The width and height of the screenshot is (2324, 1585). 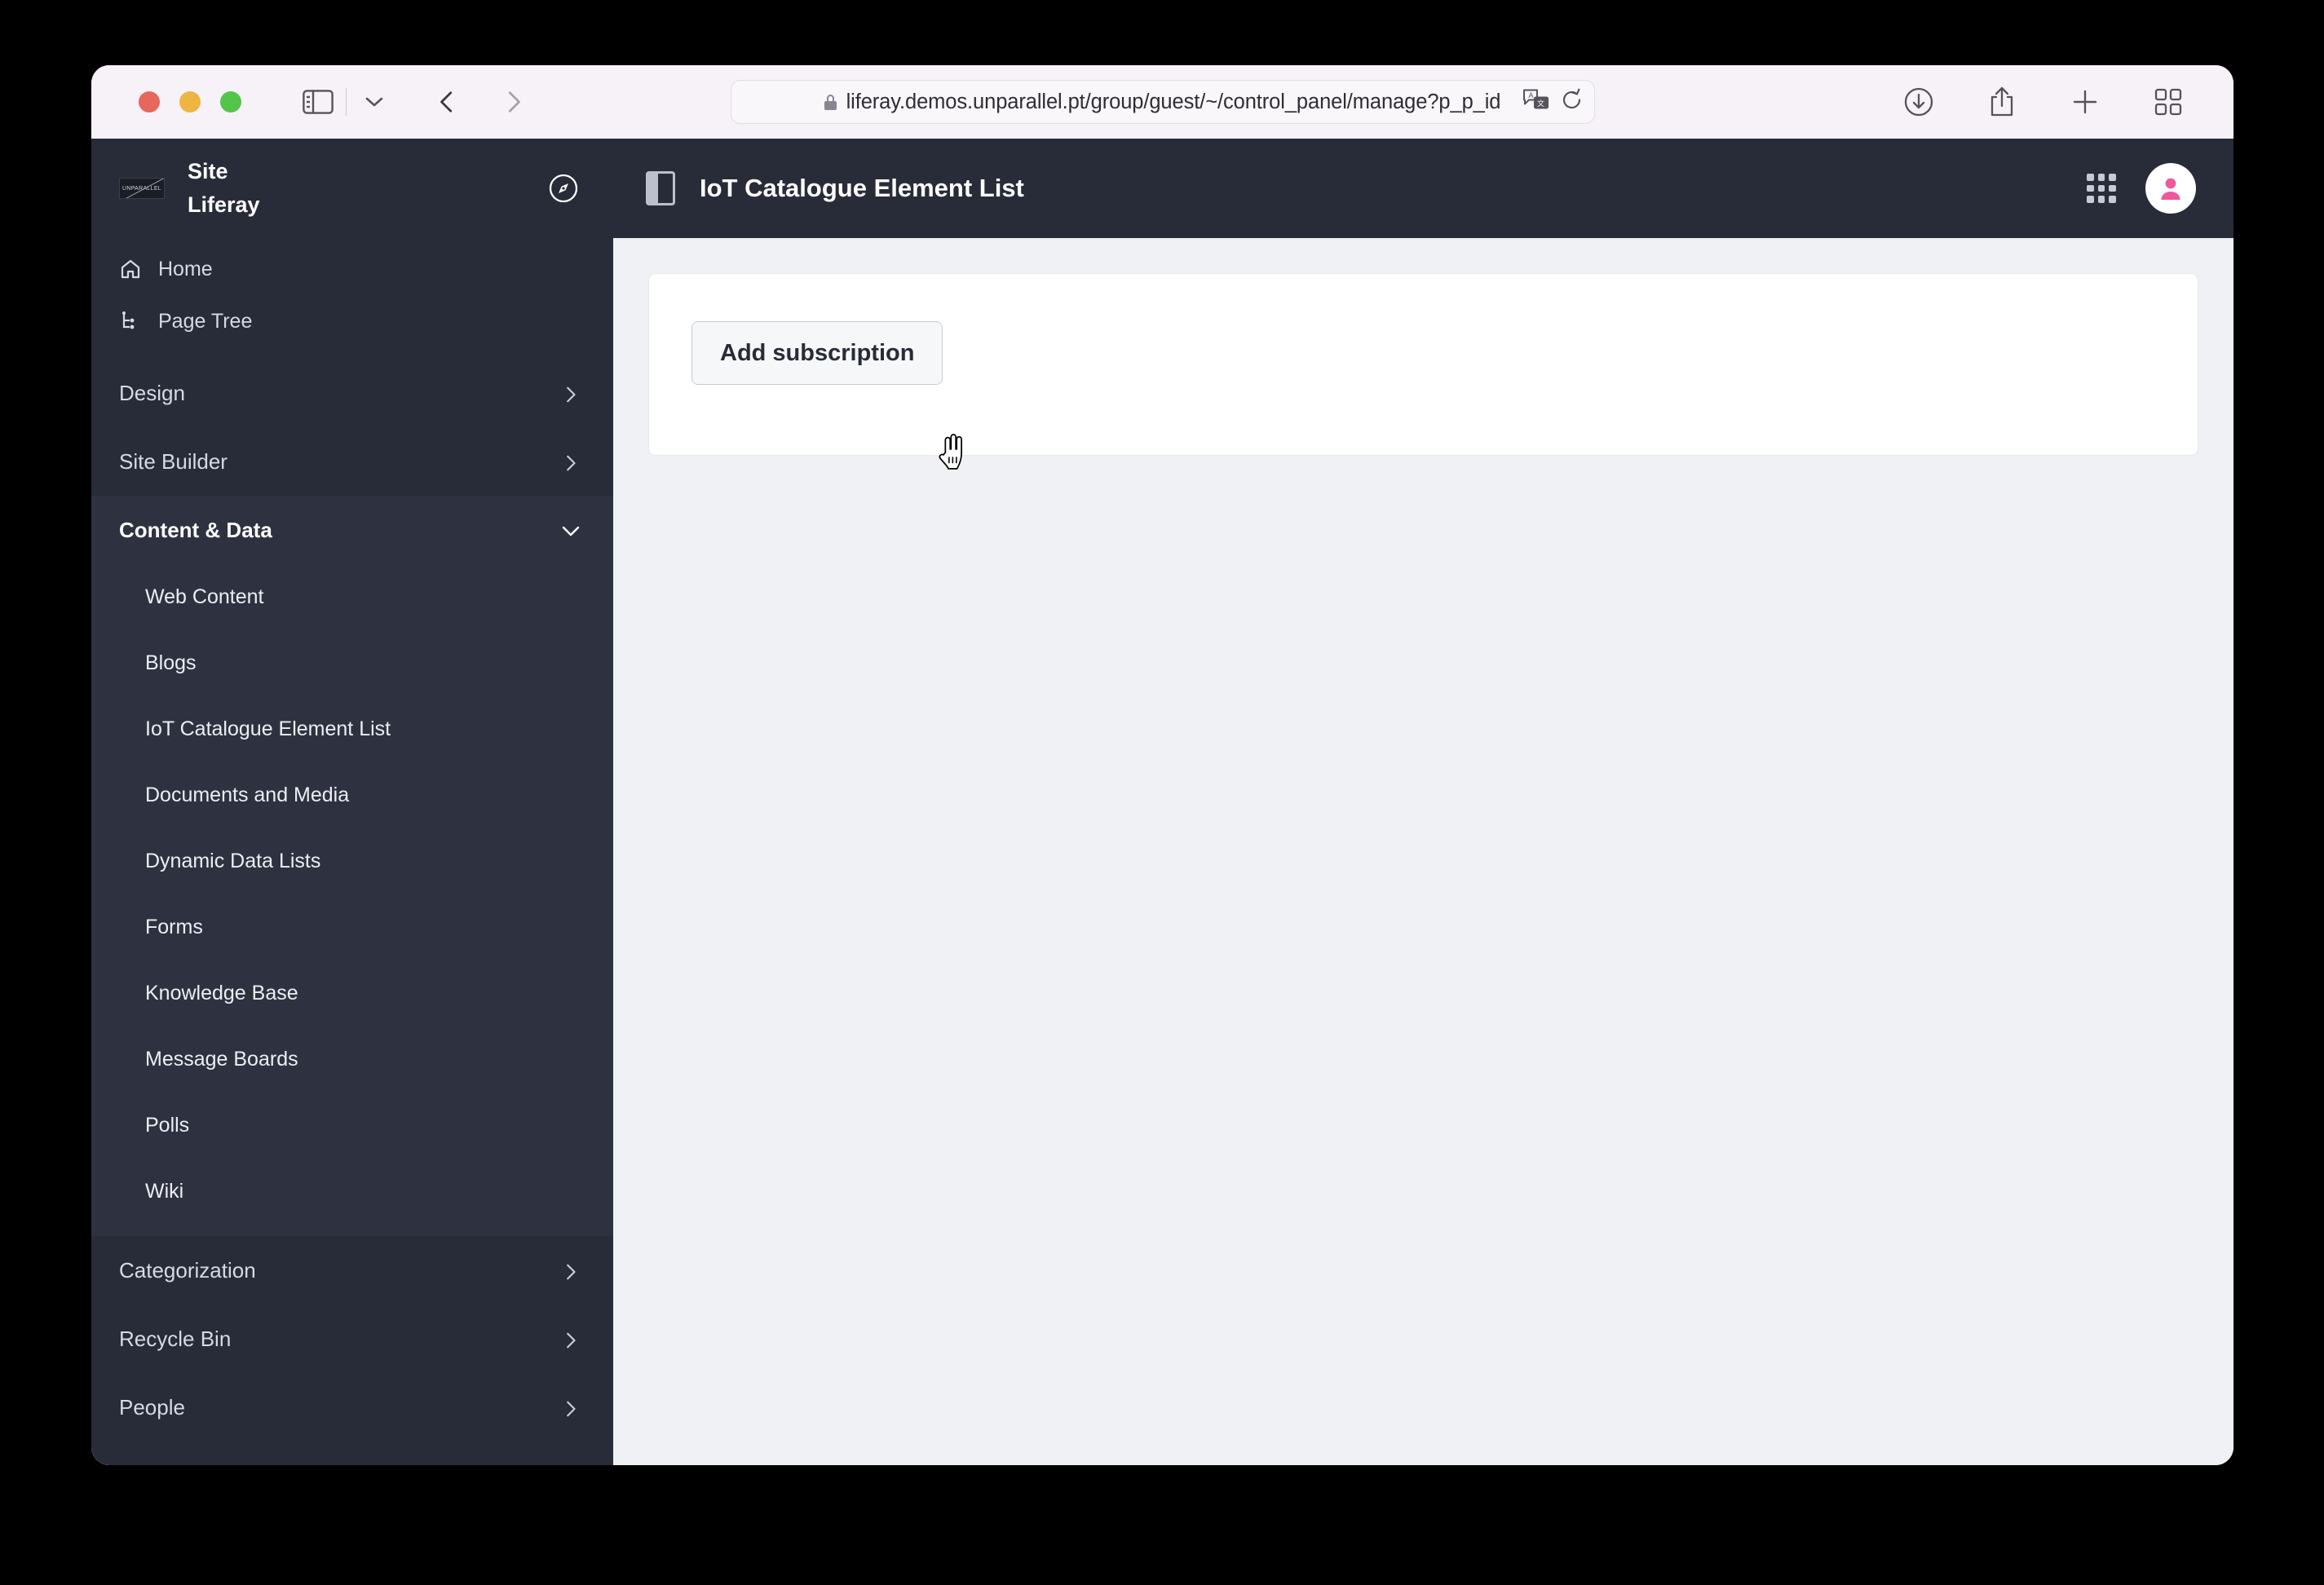 I want to click on sidebar-item-iot-catalogue-element-list: IoT Catalogue Element List, so click(x=352, y=729).